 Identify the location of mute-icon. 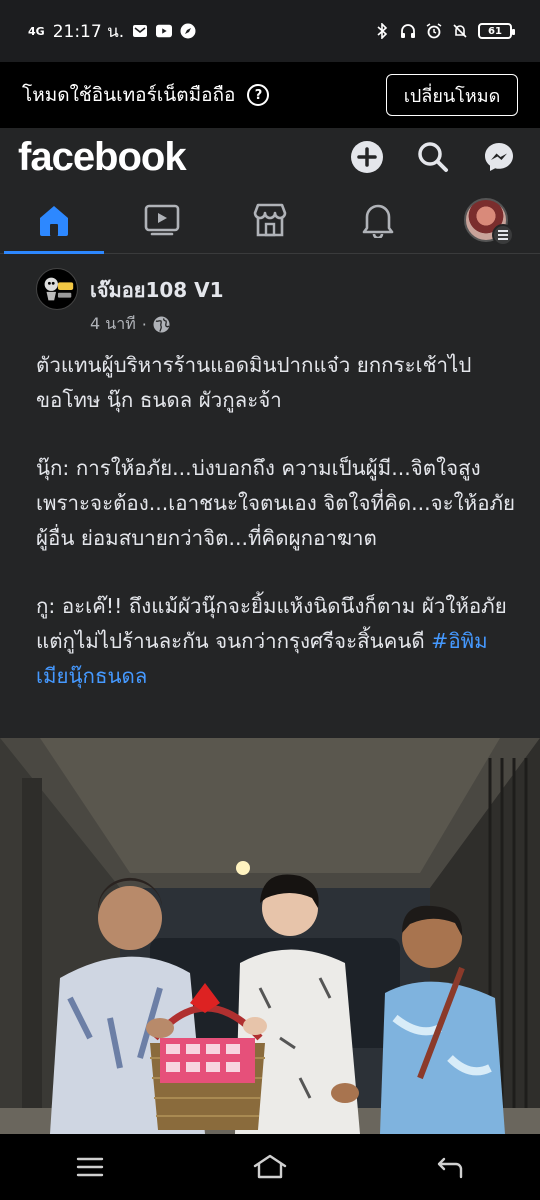
(460, 31).